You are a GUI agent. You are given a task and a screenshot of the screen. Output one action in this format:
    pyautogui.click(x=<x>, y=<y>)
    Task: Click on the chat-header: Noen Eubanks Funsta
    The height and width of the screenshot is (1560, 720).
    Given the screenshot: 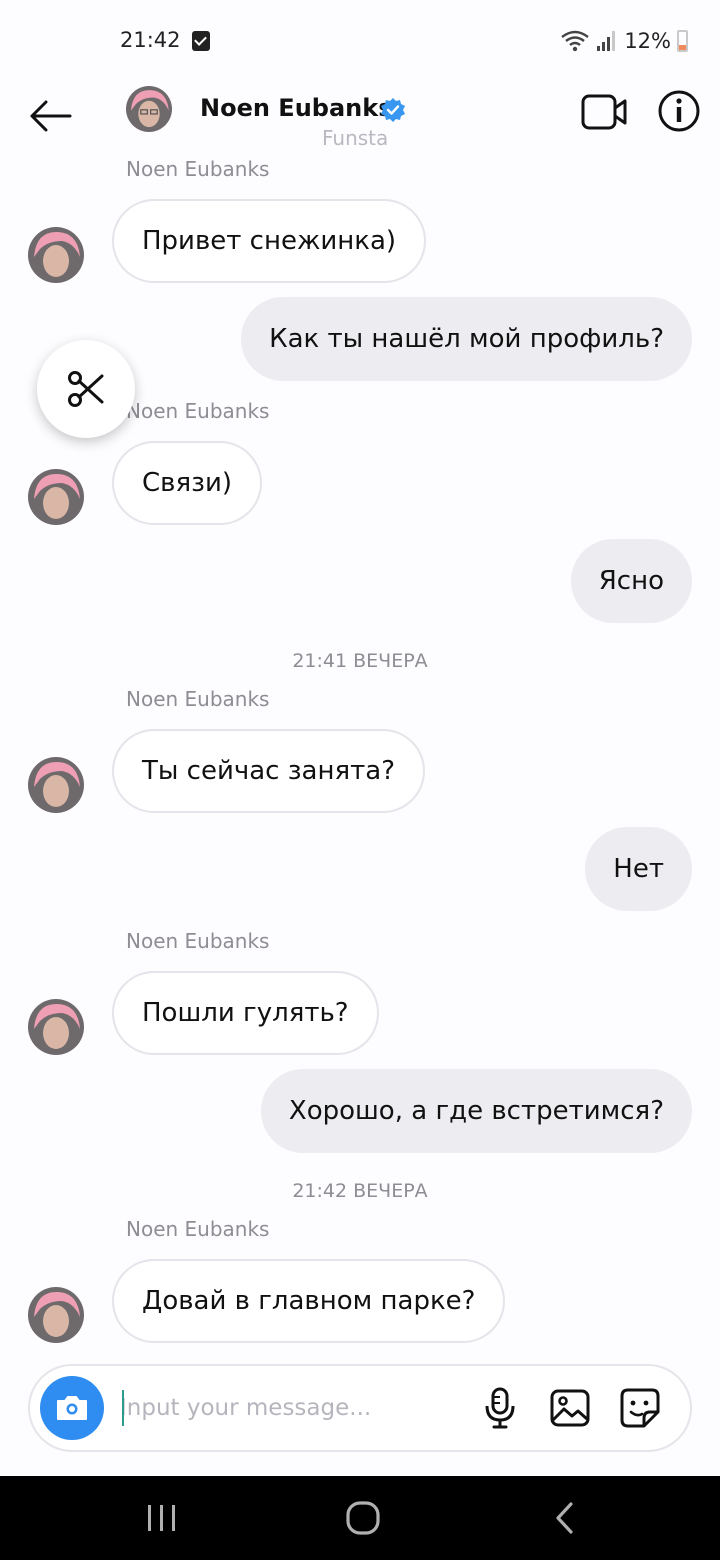 What is the action you would take?
    pyautogui.click(x=360, y=120)
    